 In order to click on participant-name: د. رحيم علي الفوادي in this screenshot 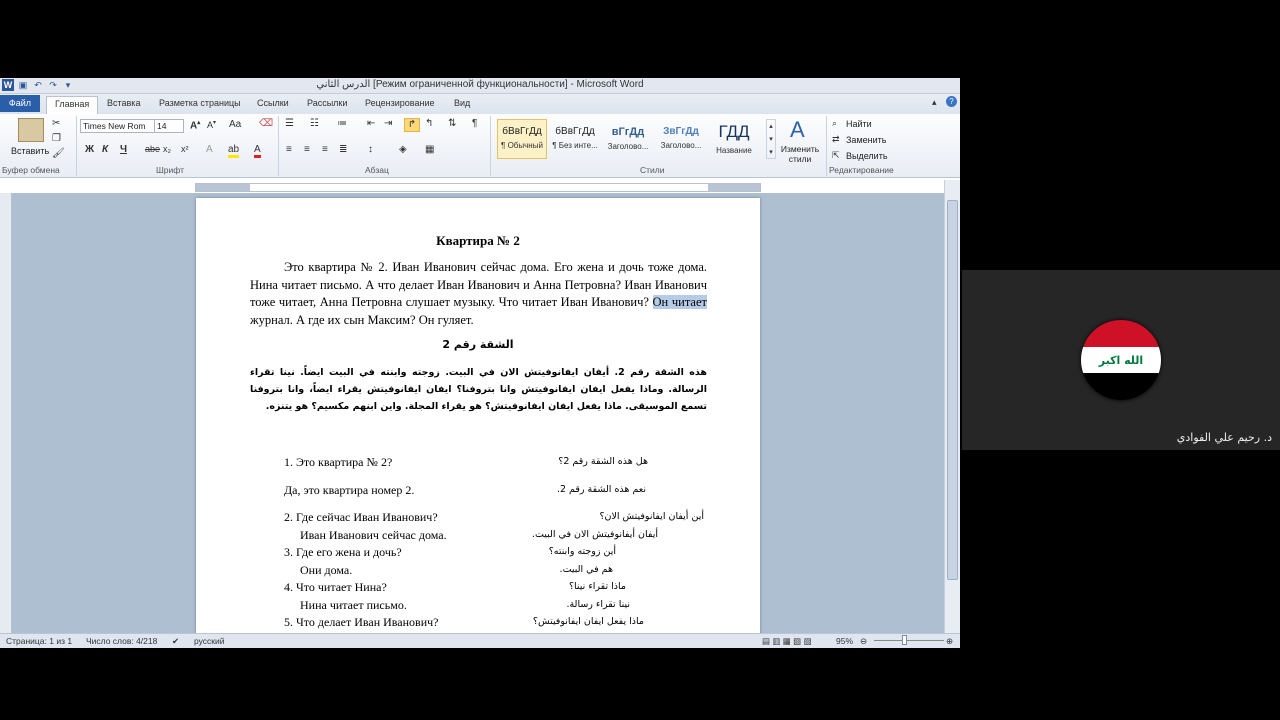, I will do `click(1224, 437)`.